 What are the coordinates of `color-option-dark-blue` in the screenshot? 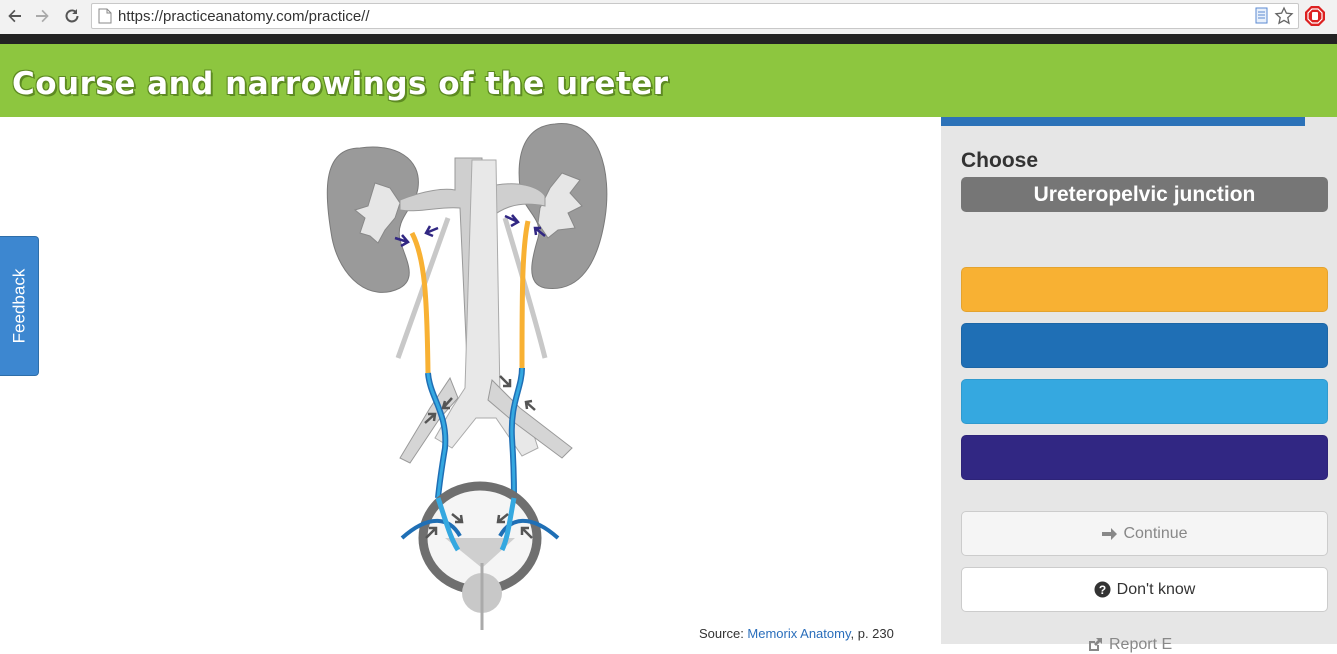 It's located at (1144, 345).